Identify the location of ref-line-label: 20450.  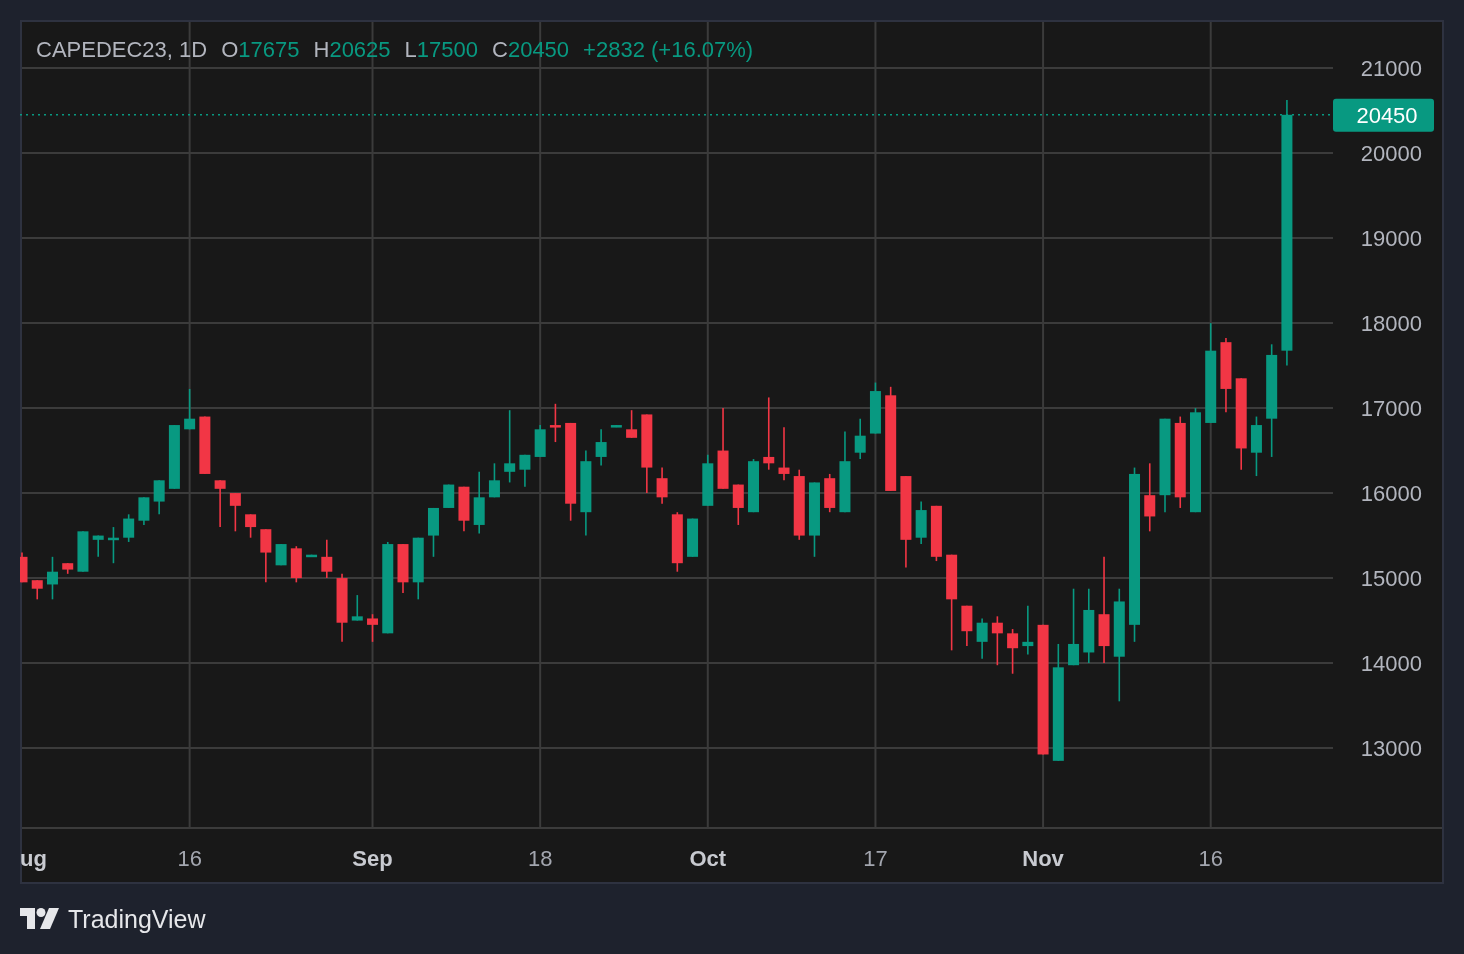
(1387, 115).